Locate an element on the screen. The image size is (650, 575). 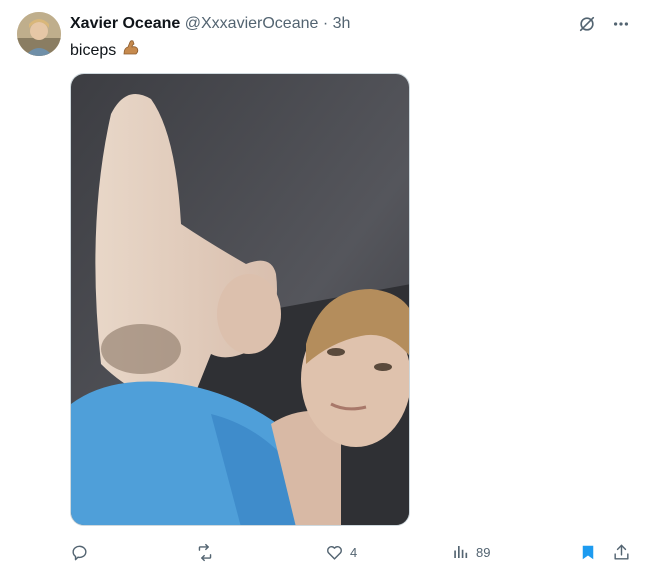
tweet-text: biceps is located at coordinates (105, 51).